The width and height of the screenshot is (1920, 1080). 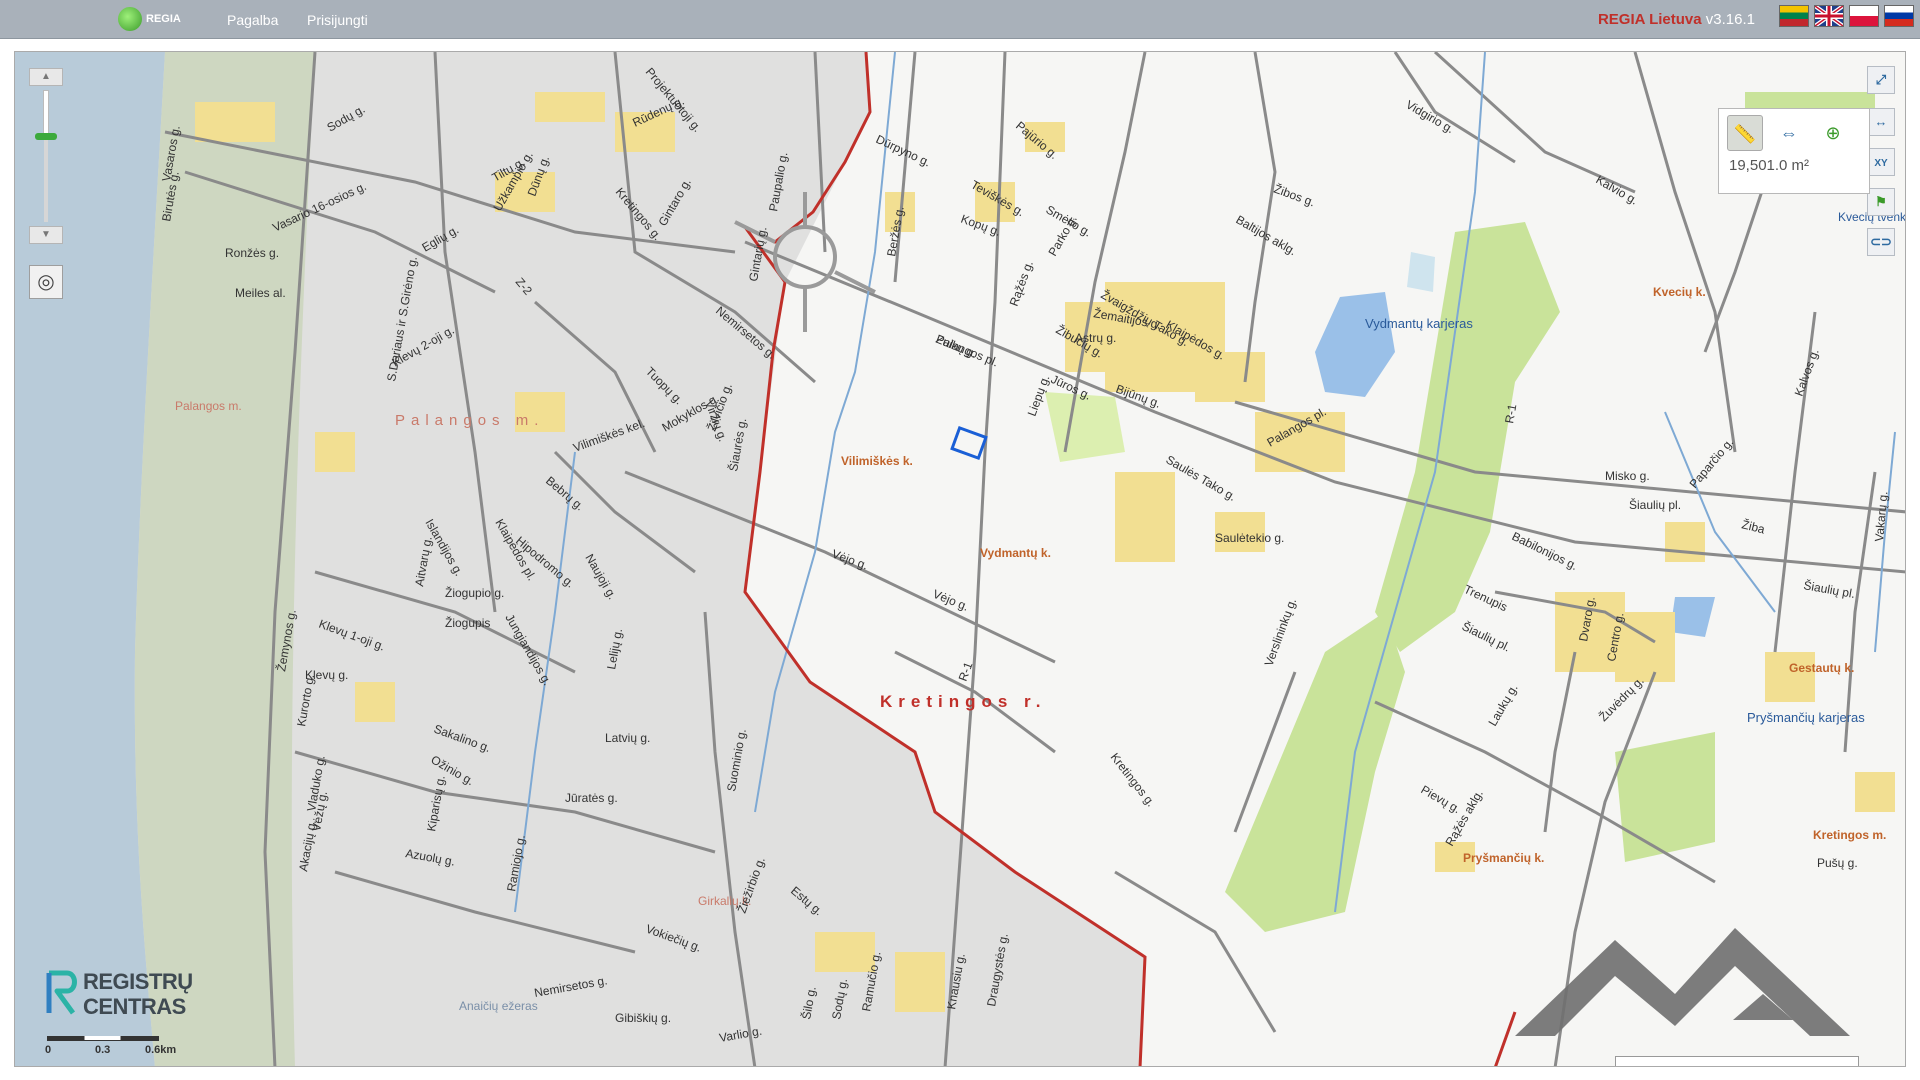 I want to click on street-label: Saulėtekio g., so click(x=1249, y=538).